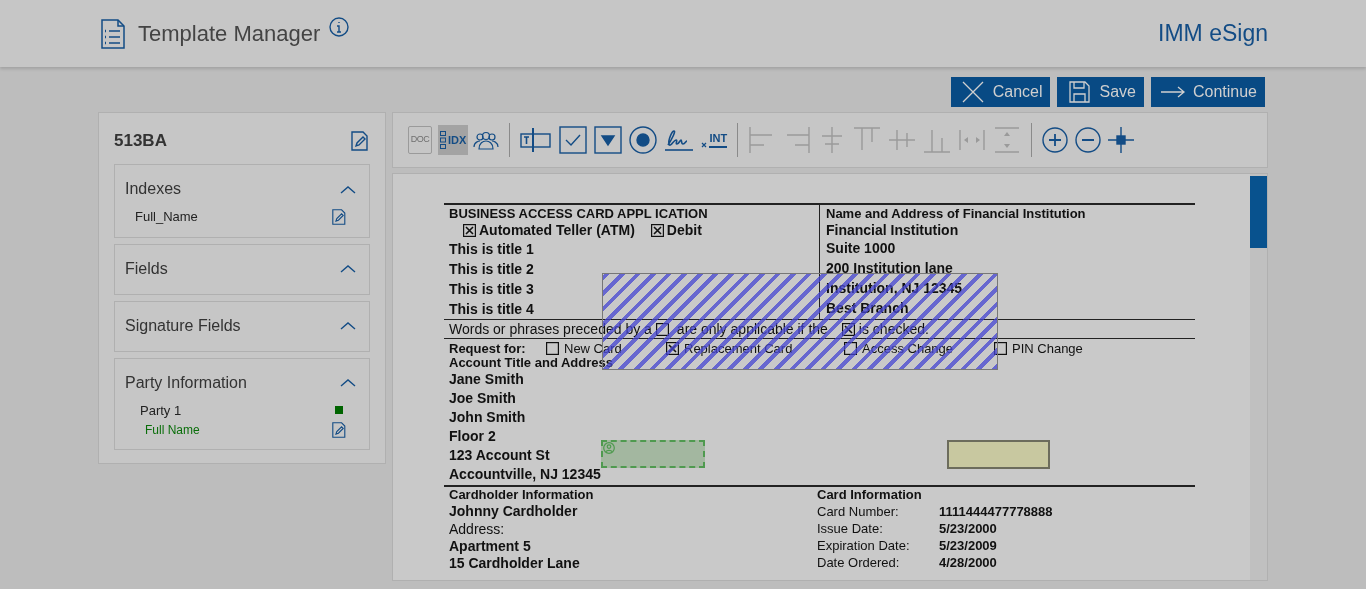  Describe the element at coordinates (579, 214) in the screenshot. I see `form-title: BUSINESS ACCESS CARD APPL ICATION` at that location.